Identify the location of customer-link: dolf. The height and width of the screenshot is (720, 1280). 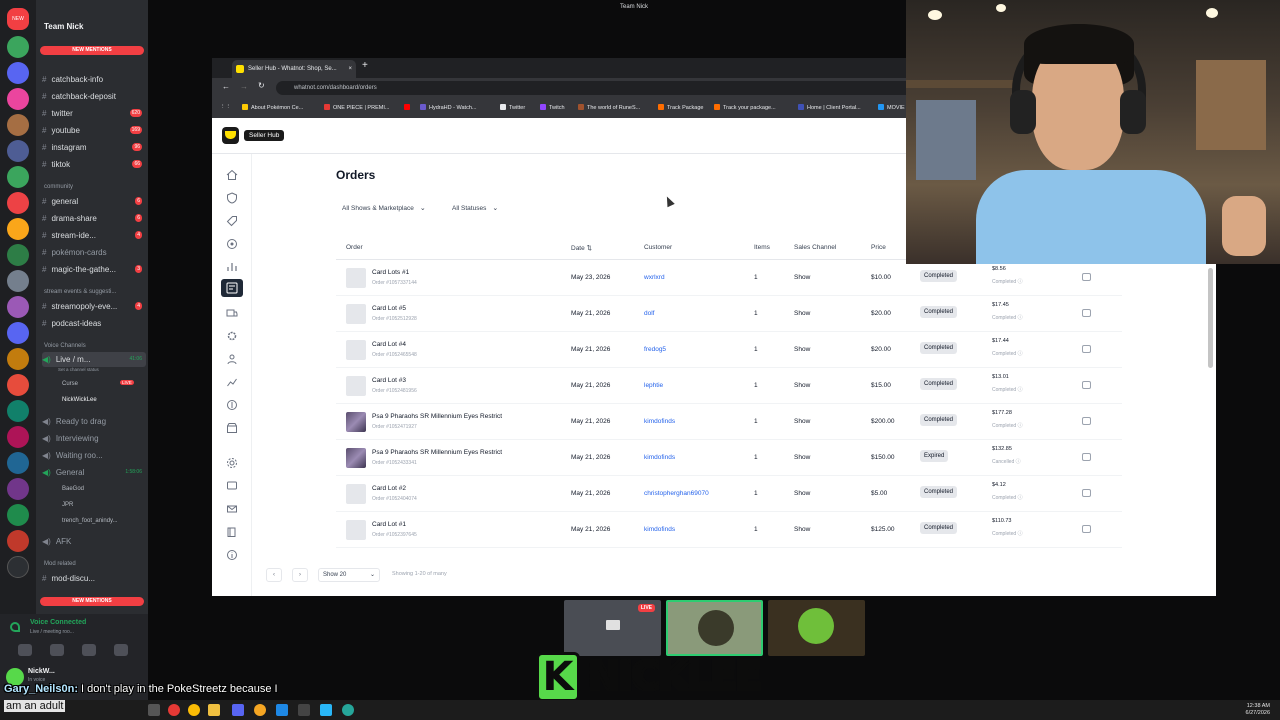
(649, 313).